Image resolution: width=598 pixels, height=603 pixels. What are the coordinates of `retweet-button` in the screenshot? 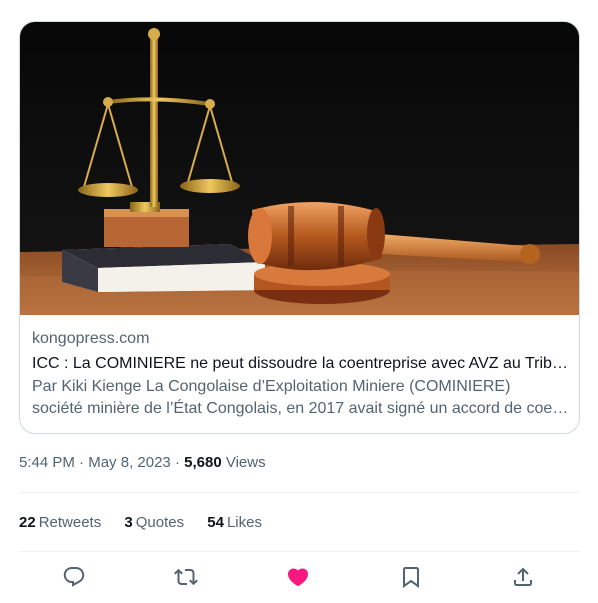 It's located at (186, 577).